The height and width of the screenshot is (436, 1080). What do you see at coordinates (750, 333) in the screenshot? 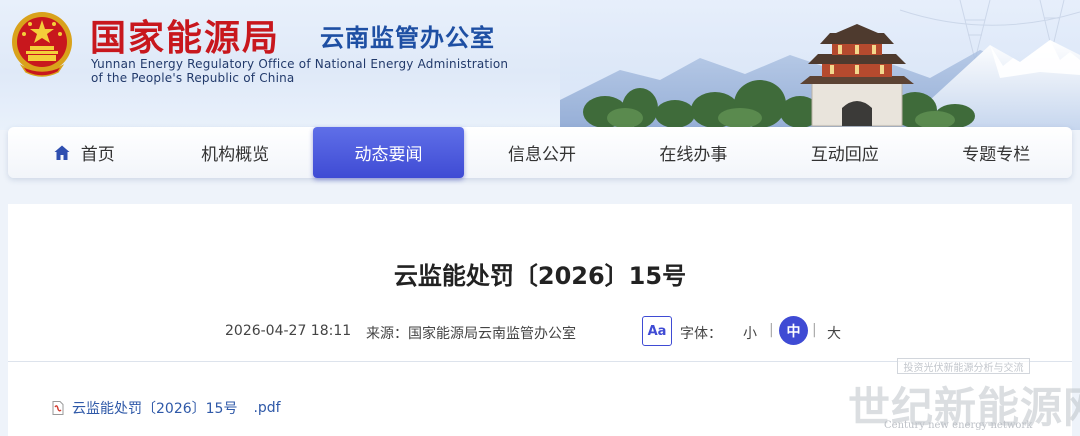
I see `font-size-small-button: 小` at bounding box center [750, 333].